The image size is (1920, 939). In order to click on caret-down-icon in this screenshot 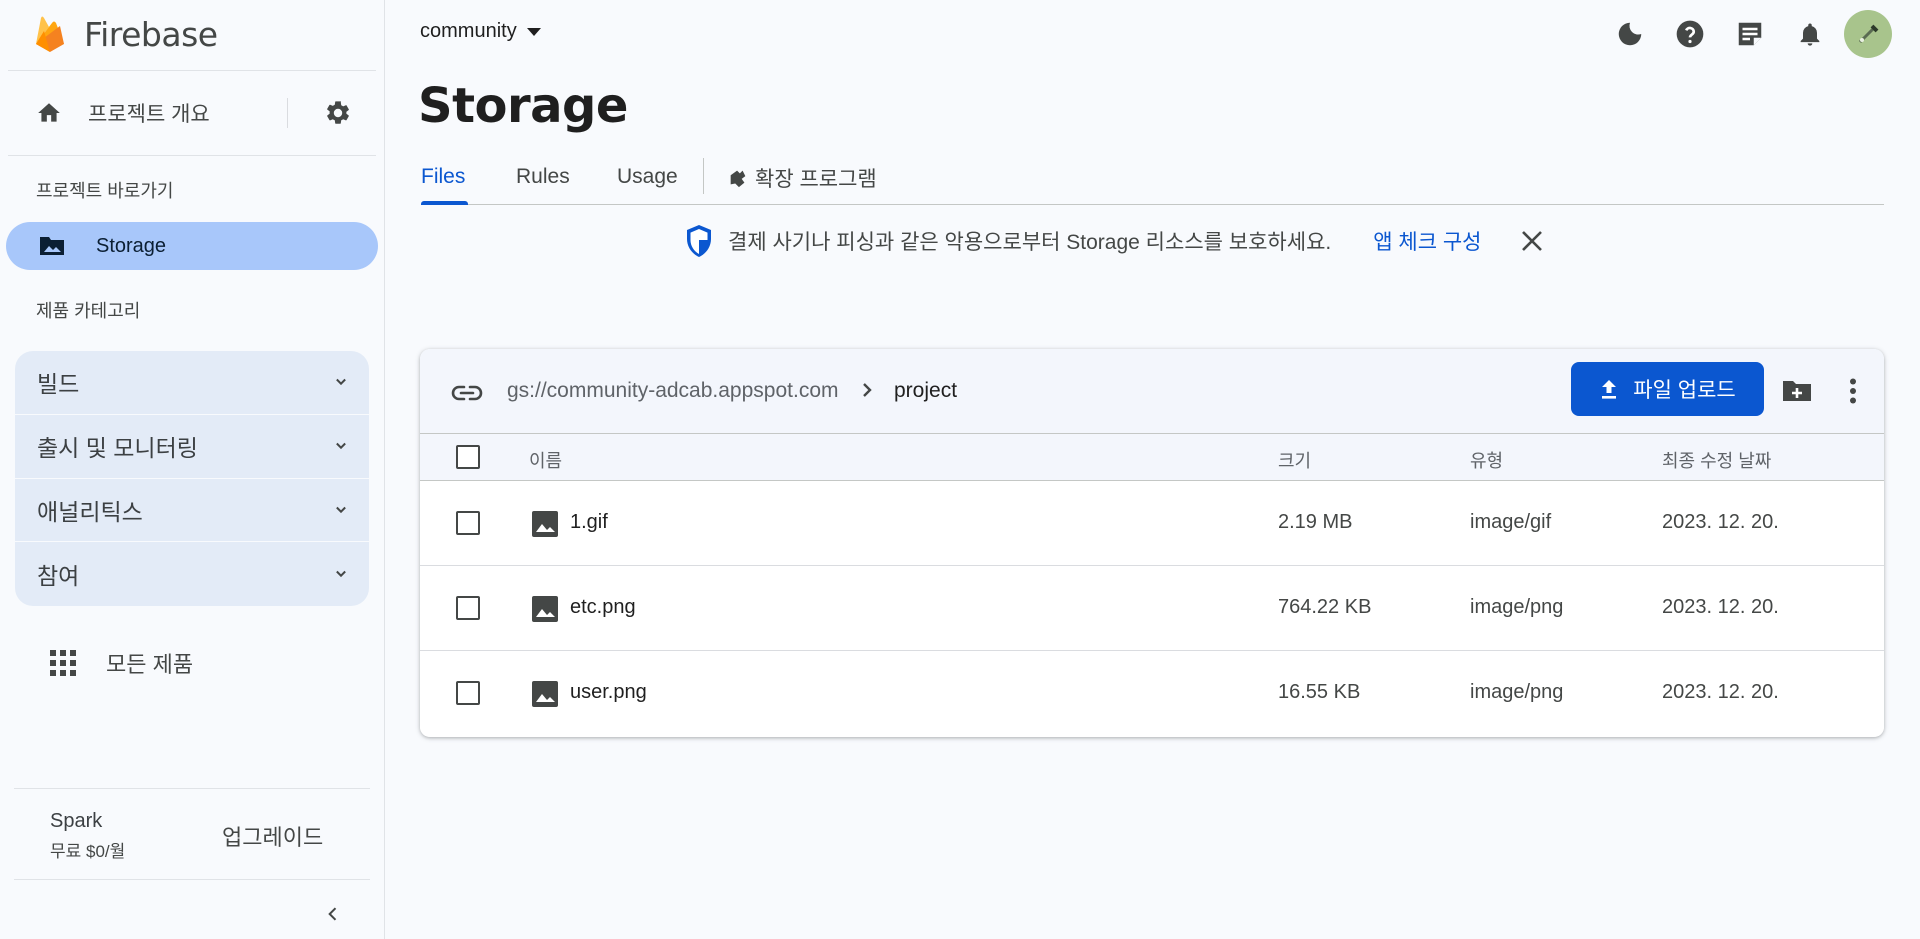, I will do `click(533, 32)`.